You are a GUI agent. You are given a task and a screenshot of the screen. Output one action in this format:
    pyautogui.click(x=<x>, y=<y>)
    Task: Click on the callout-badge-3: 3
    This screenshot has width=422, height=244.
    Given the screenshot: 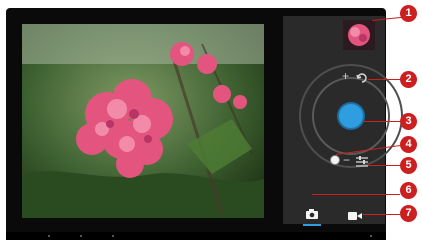 What is the action you would take?
    pyautogui.click(x=408, y=121)
    